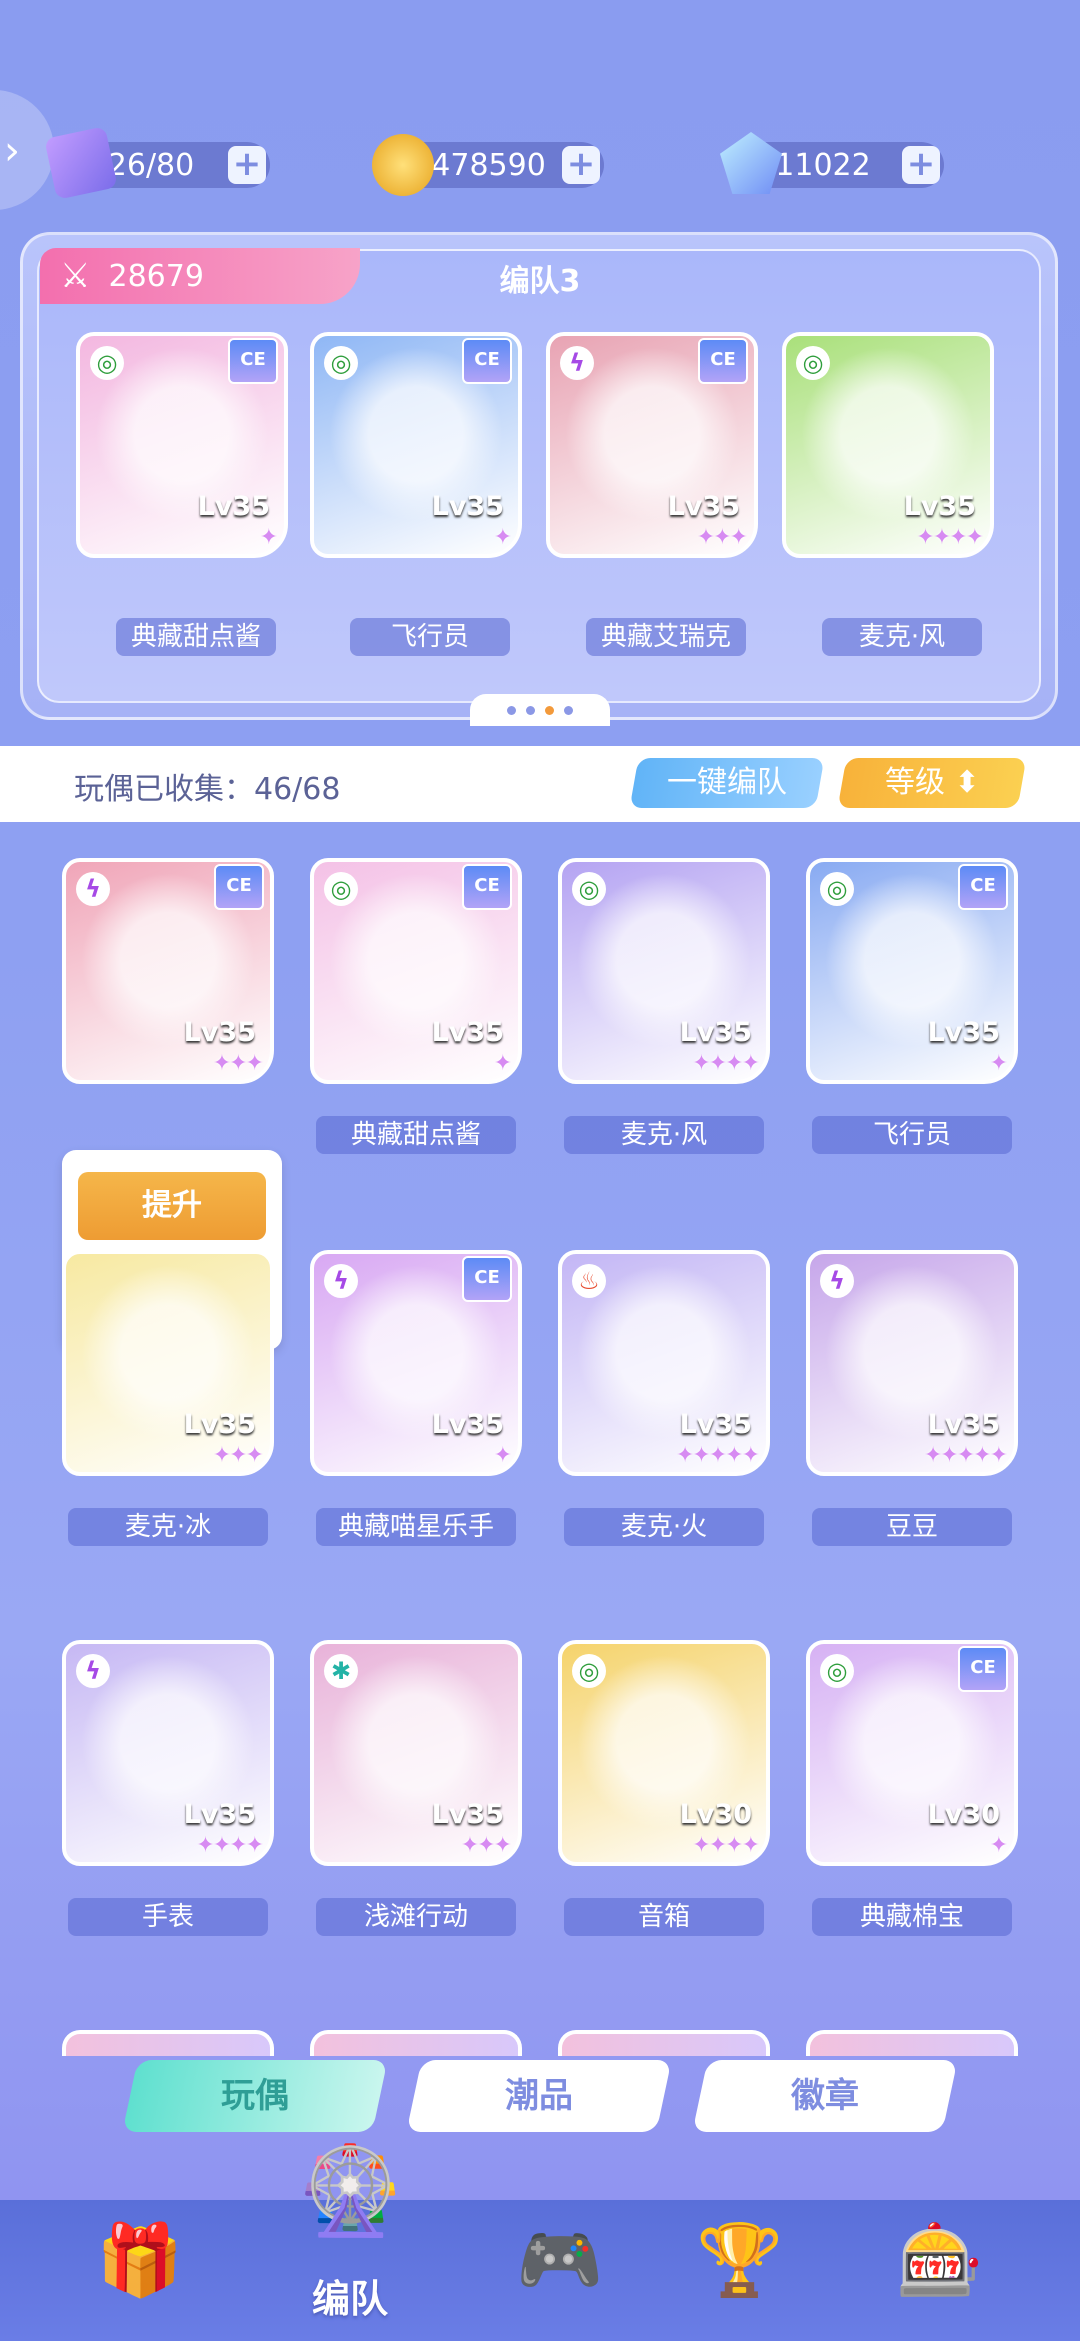 The width and height of the screenshot is (1080, 2341). Describe the element at coordinates (664, 1135) in the screenshot. I see `doll-name: 麦克·风` at that location.